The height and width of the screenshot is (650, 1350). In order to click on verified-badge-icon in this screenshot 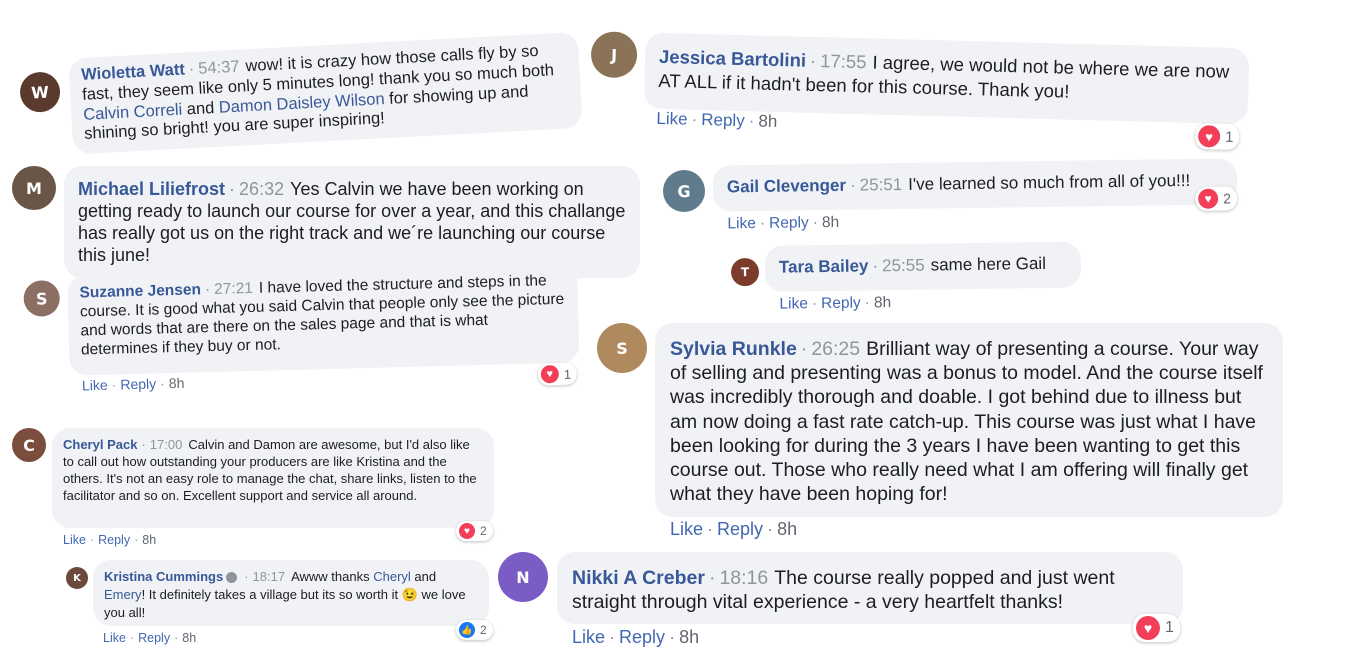, I will do `click(232, 578)`.